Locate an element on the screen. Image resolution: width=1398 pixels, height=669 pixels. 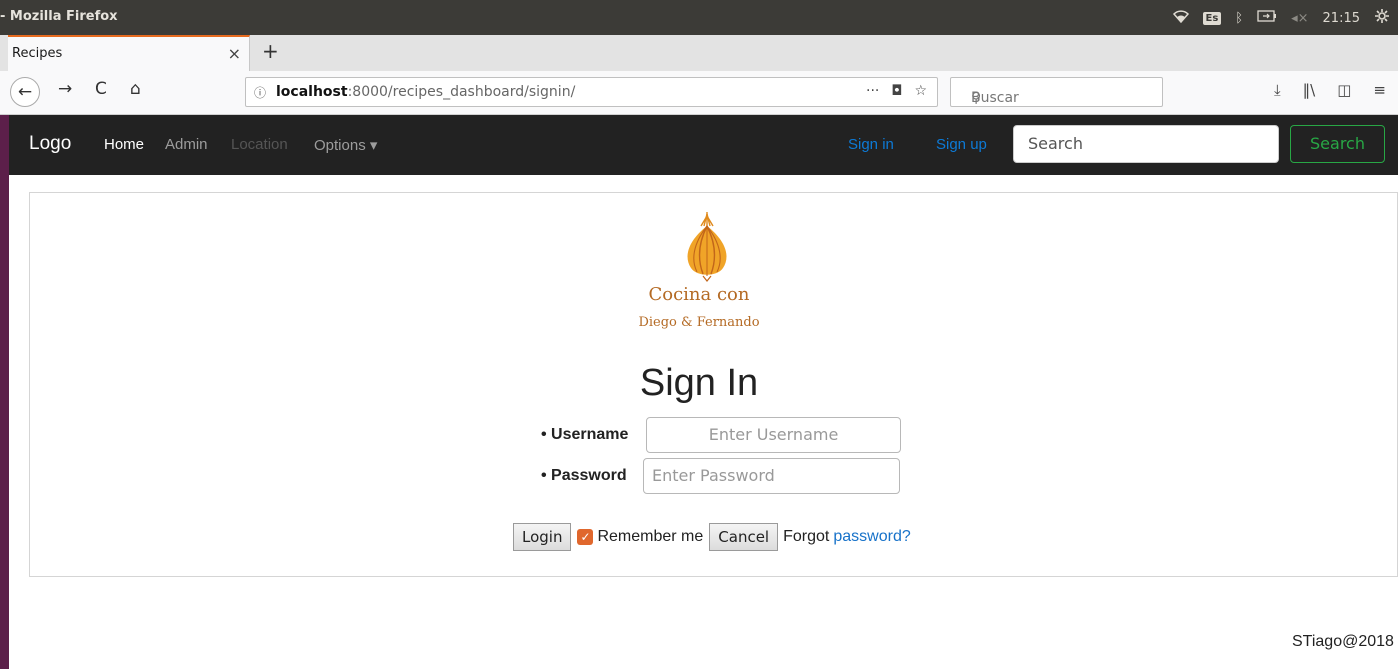
logo-text-line1: Cocina con is located at coordinates (699, 294).